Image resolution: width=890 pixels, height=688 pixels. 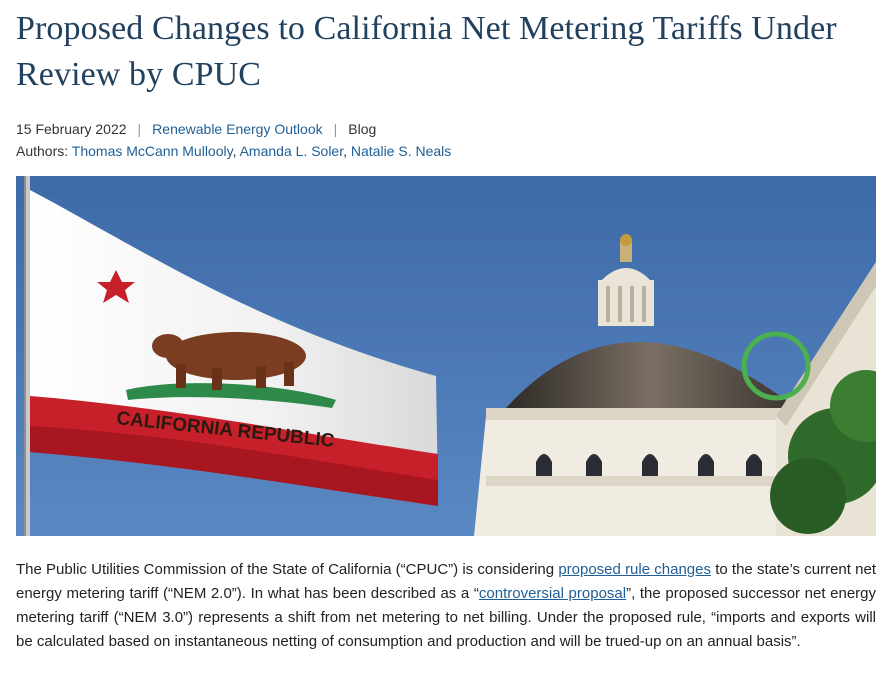 I want to click on proposed-rule-changes-link: proposed rule changes, so click(x=634, y=569).